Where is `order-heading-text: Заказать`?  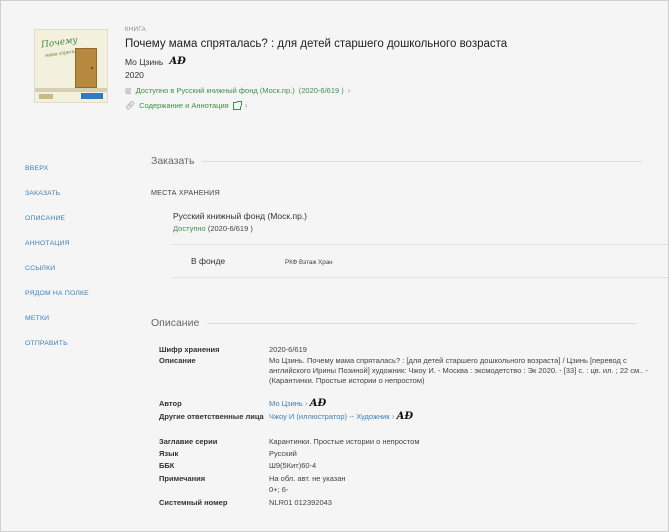
order-heading-text: Заказать is located at coordinates (173, 161).